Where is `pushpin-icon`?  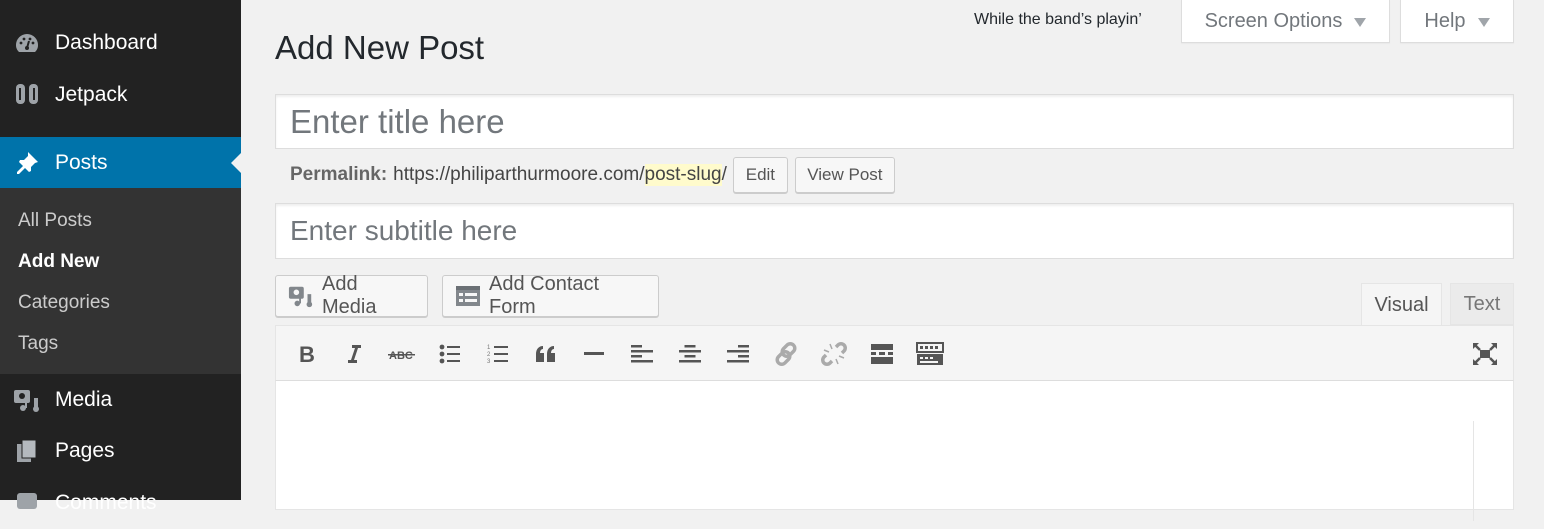
pushpin-icon is located at coordinates (27, 163).